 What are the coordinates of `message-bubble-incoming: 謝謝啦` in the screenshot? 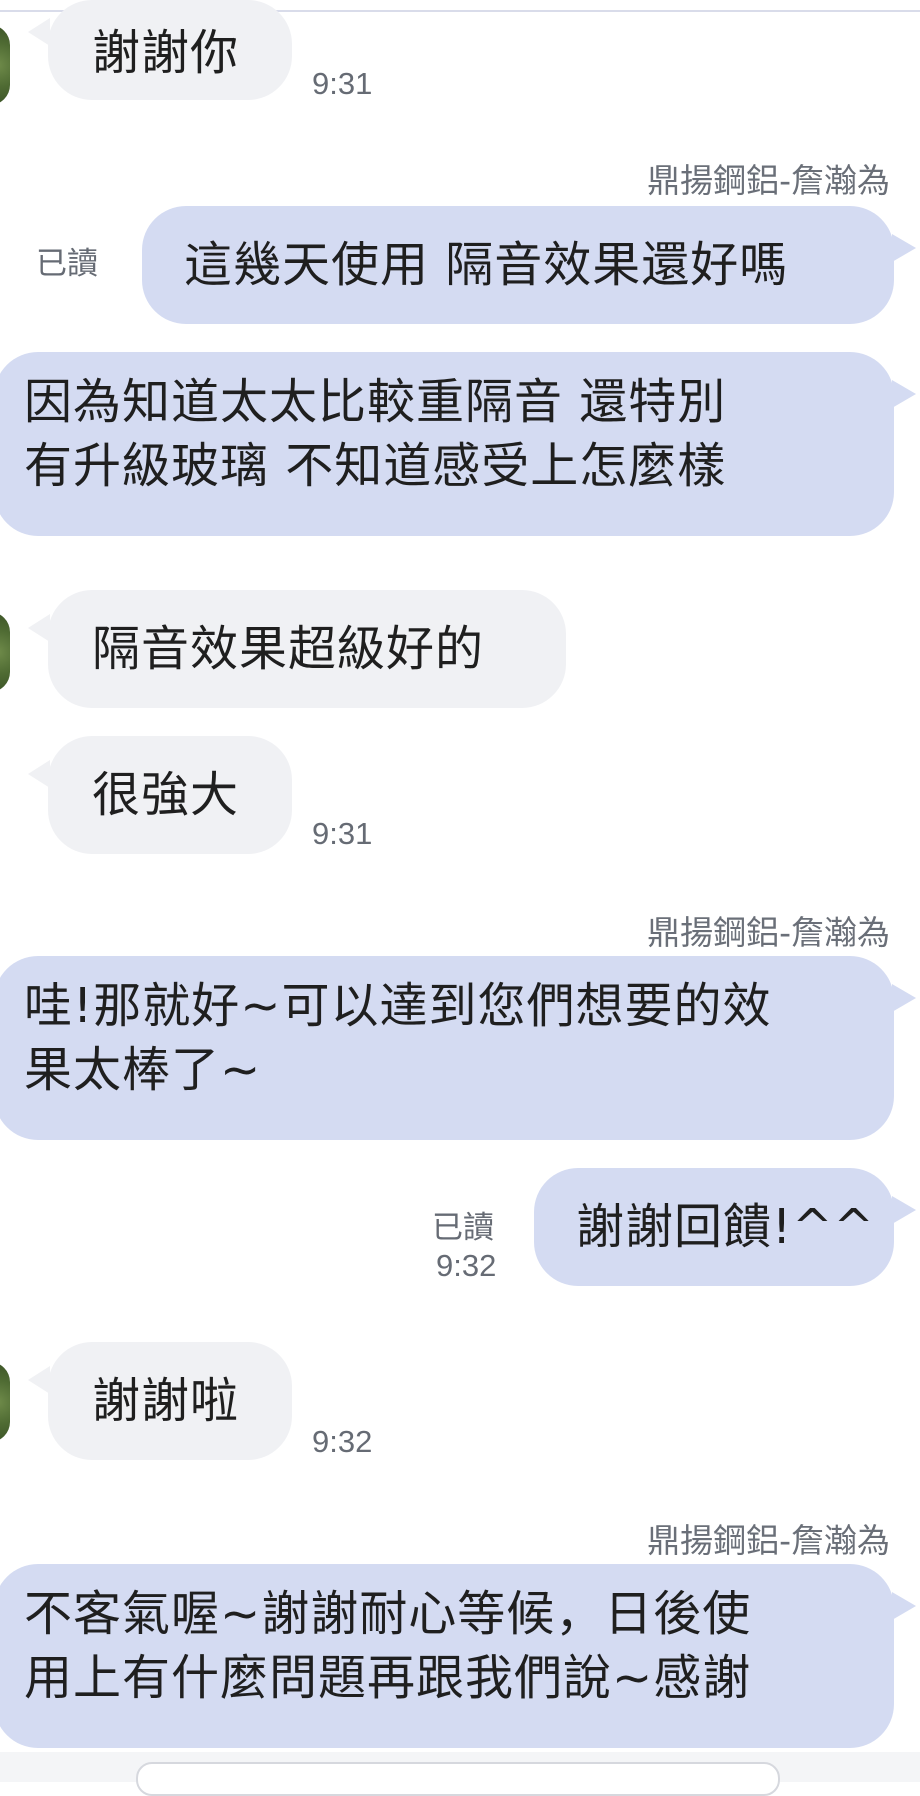 It's located at (170, 1401).